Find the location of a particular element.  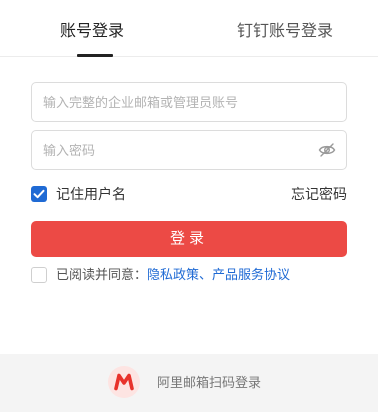

forgot-password-link: 忘记密码 is located at coordinates (319, 194).